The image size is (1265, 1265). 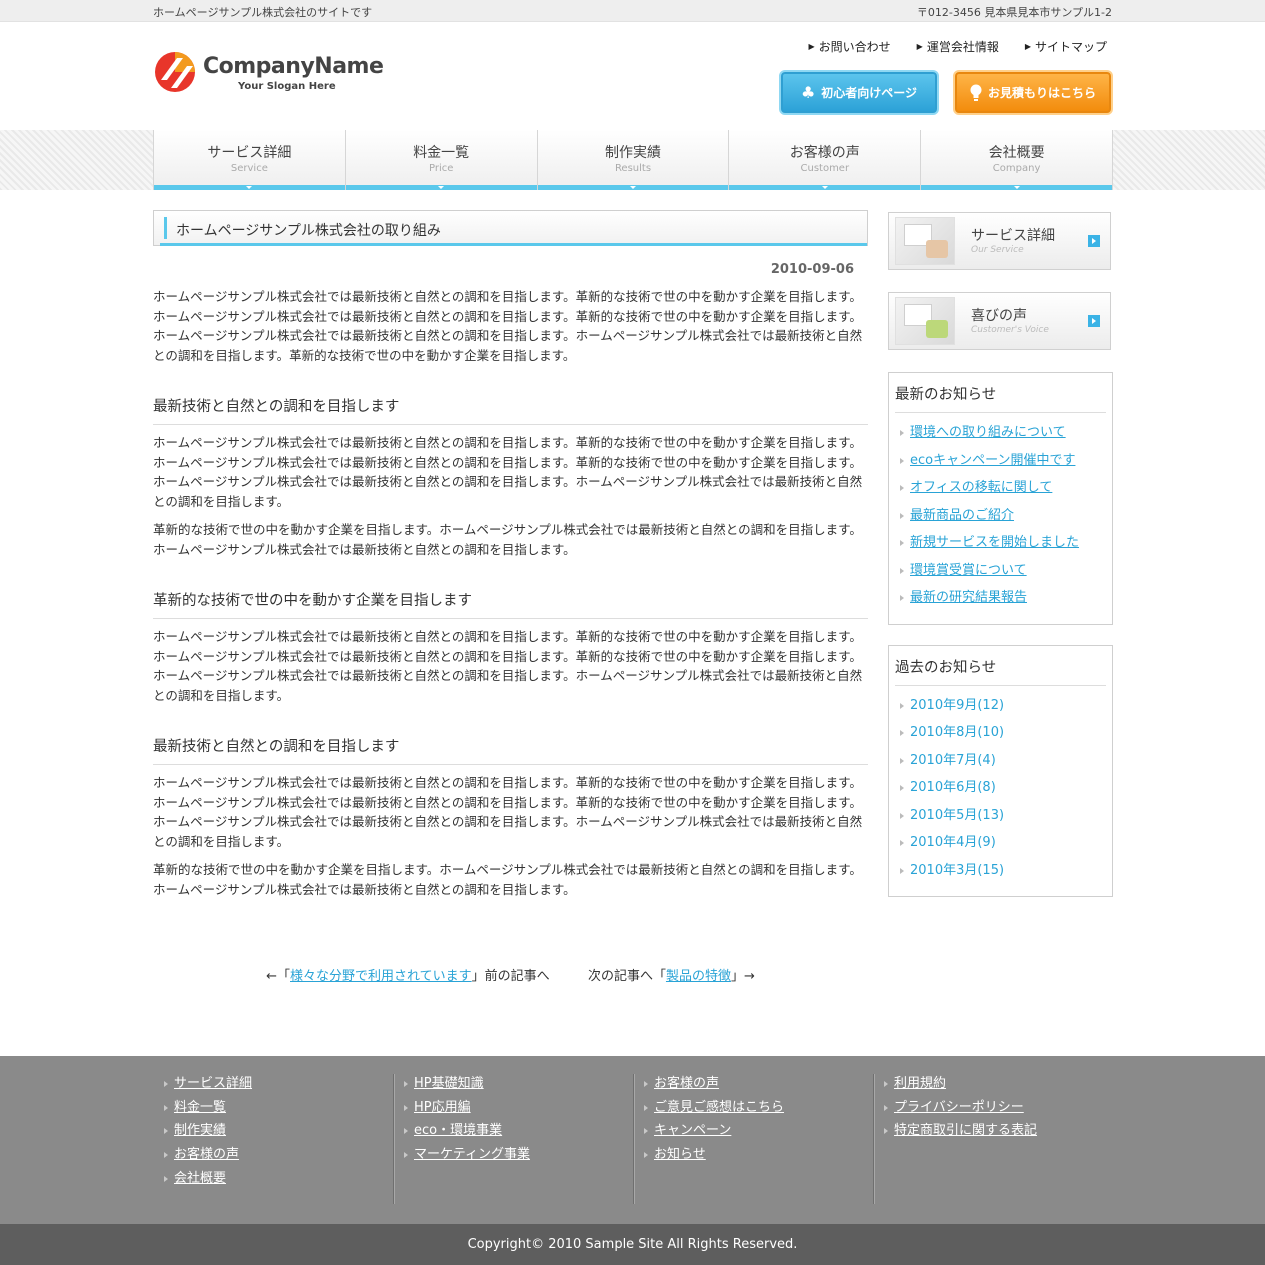 What do you see at coordinates (278, 976) in the screenshot?
I see `prev-prefix: ←「` at bounding box center [278, 976].